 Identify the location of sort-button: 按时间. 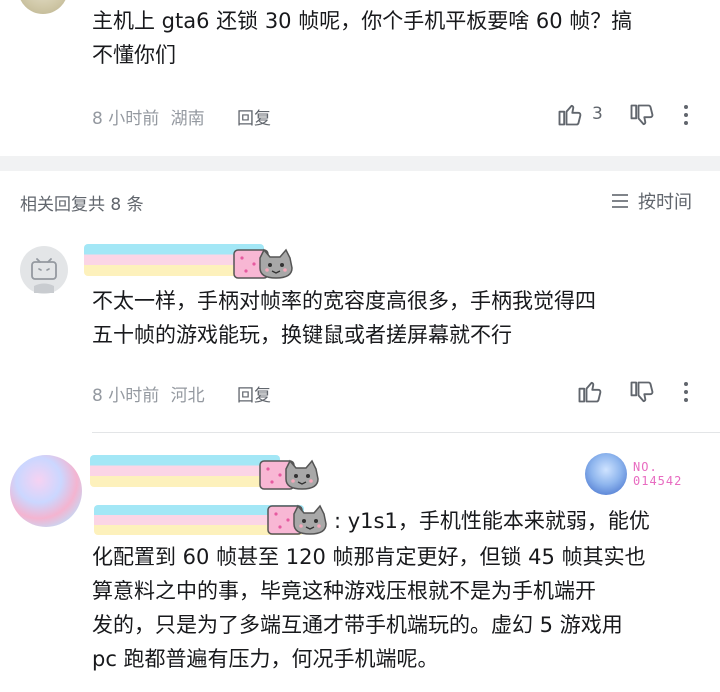
(651, 201).